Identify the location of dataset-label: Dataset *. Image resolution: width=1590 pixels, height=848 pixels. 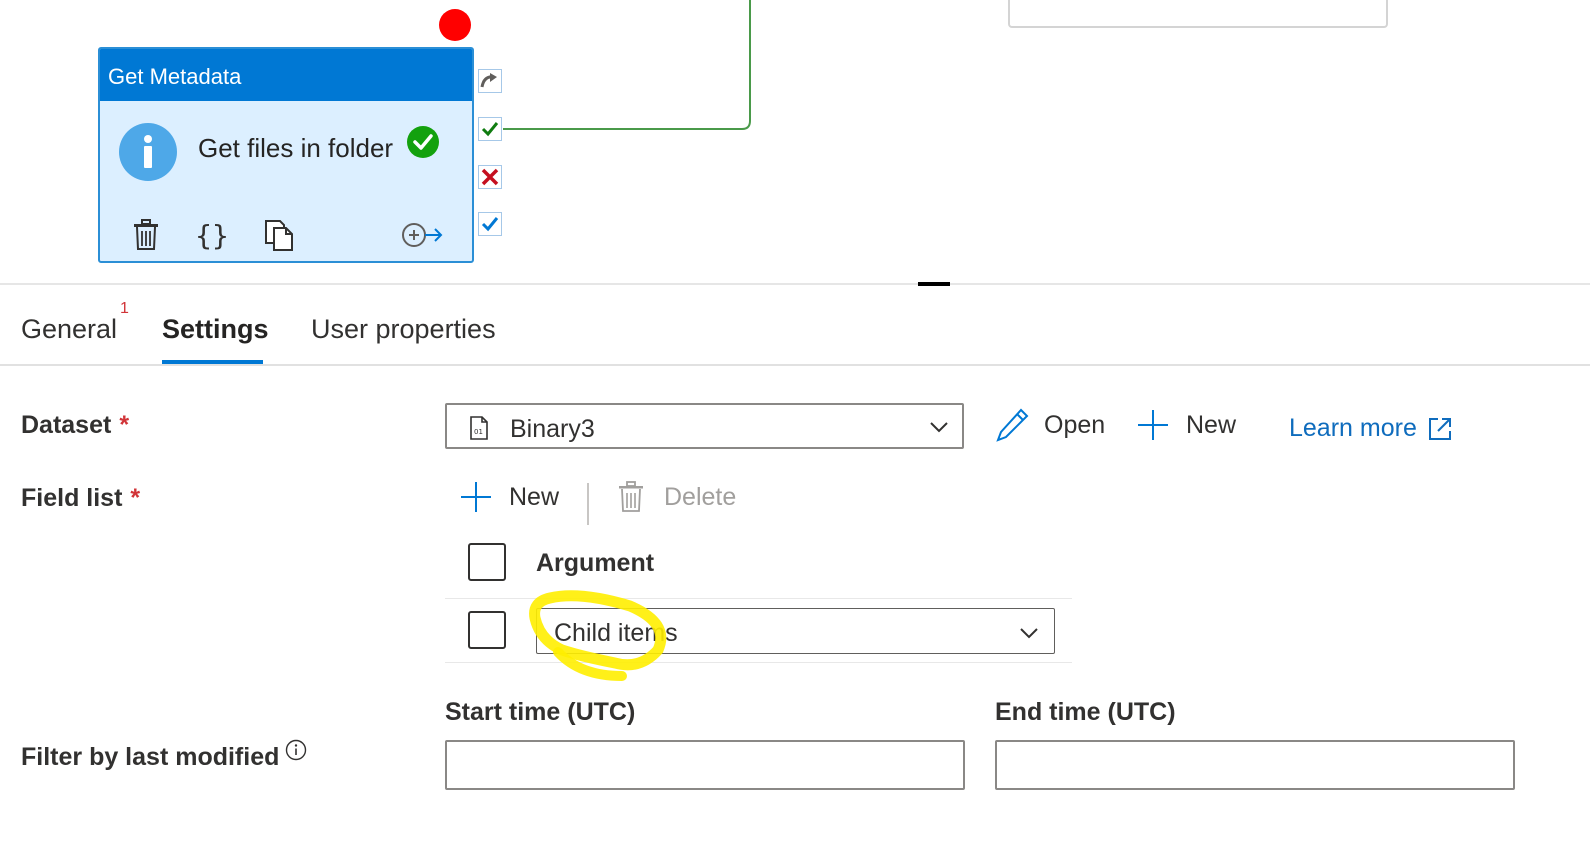
(75, 425).